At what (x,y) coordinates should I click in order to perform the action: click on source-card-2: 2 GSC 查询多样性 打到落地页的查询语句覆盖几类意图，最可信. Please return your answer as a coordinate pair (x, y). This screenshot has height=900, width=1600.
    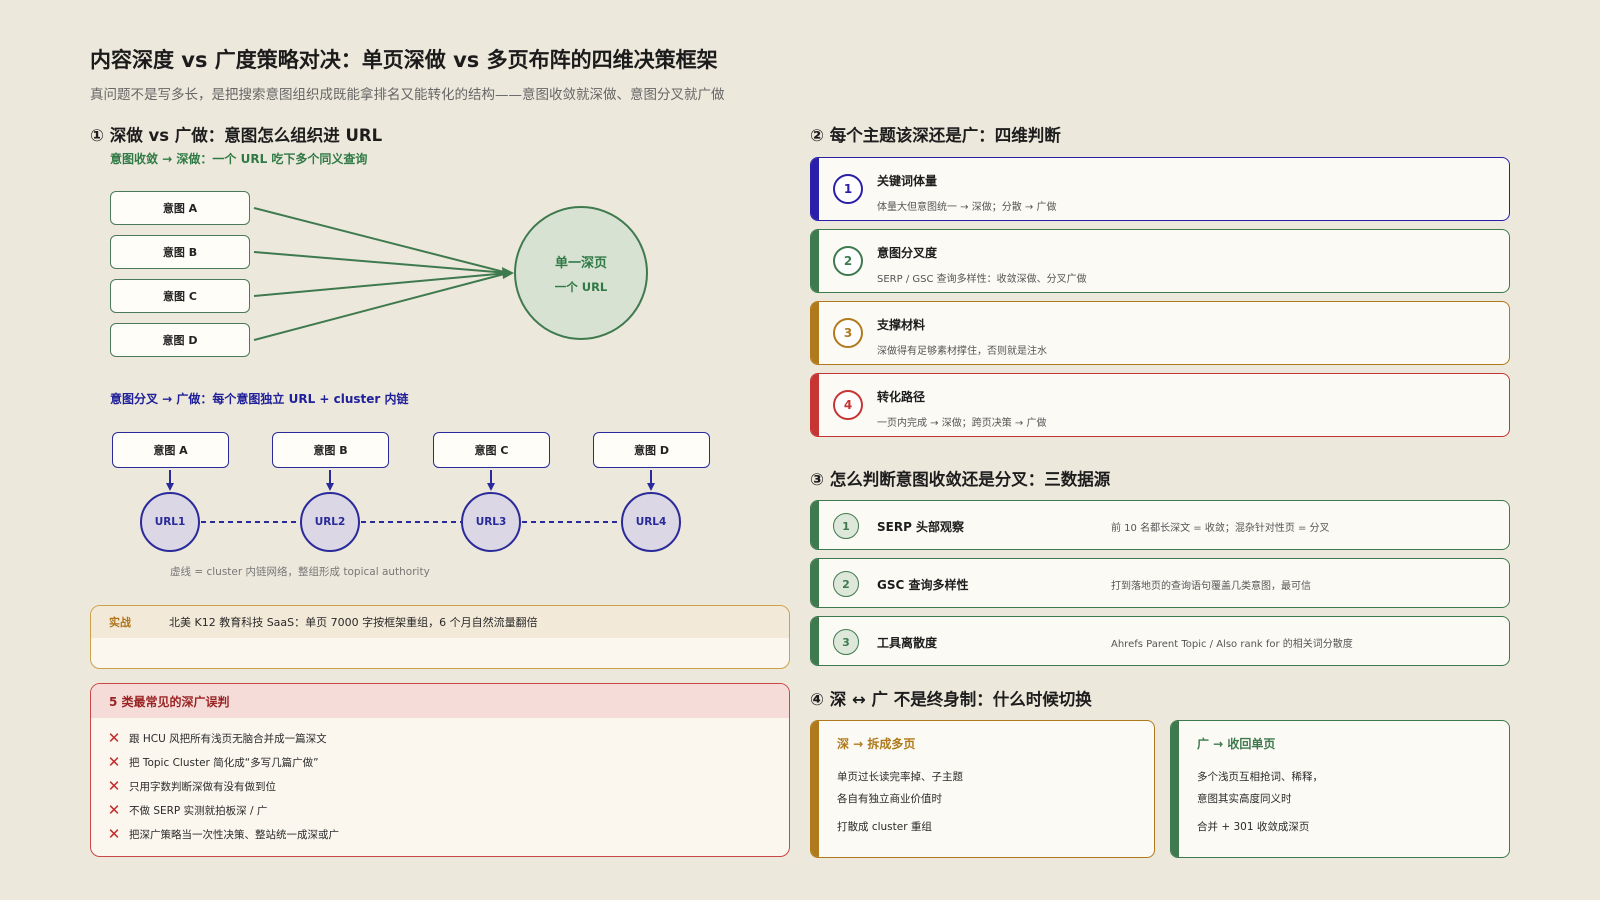
    Looking at the image, I should click on (1160, 583).